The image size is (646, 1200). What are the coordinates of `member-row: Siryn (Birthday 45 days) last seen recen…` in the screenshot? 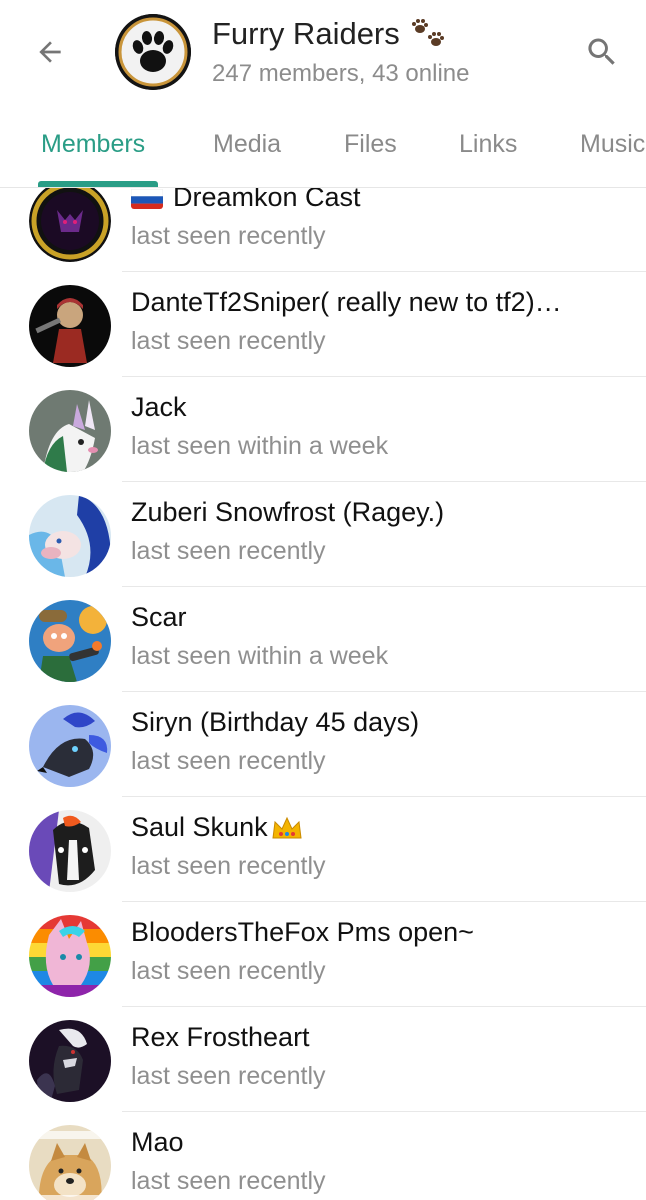 It's located at (323, 744).